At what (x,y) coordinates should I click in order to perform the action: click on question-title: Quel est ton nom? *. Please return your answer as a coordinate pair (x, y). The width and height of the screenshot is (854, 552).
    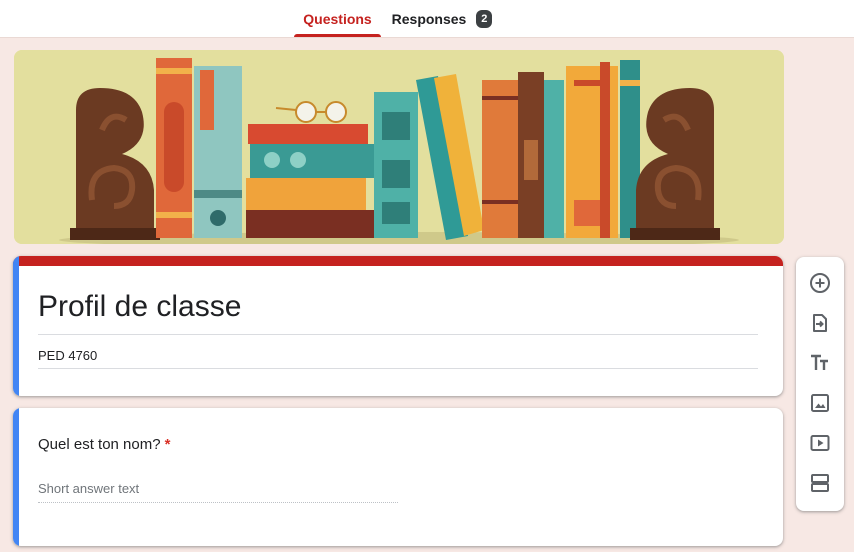
    Looking at the image, I should click on (104, 444).